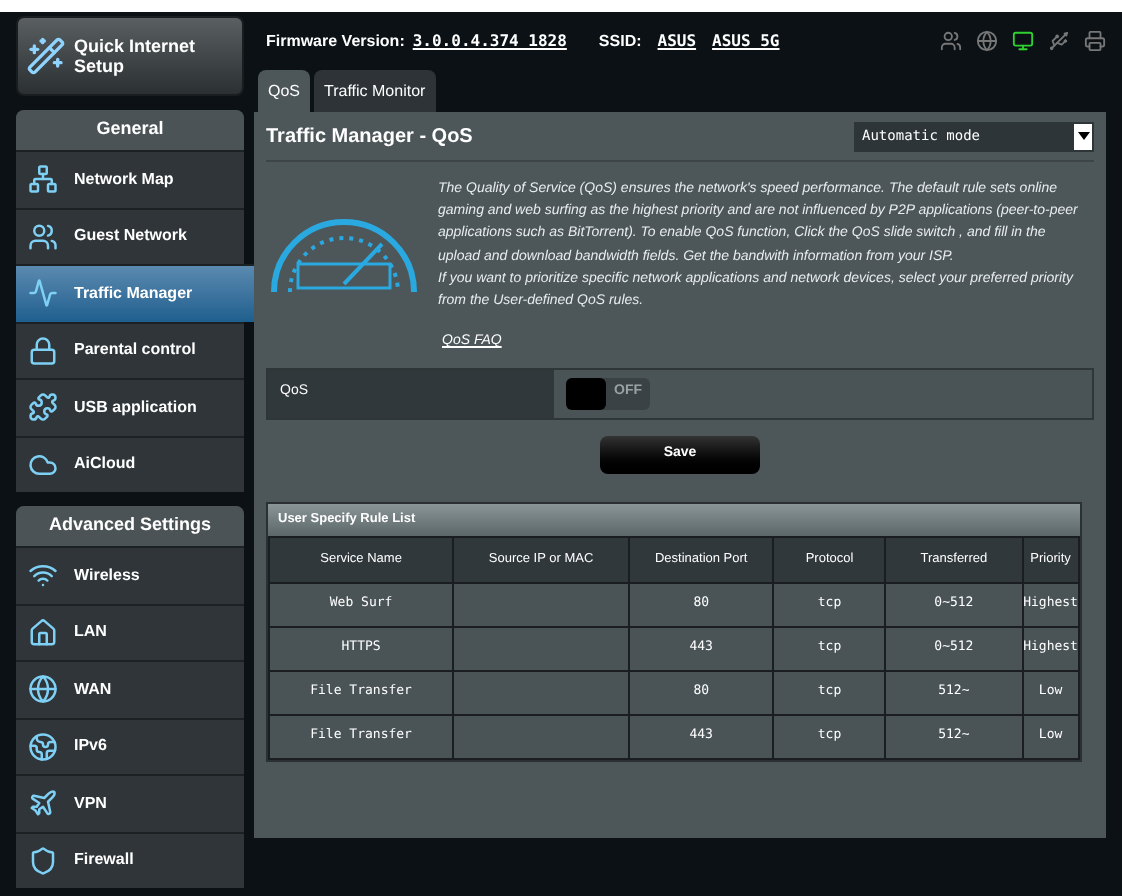 Image resolution: width=1122 pixels, height=896 pixels. What do you see at coordinates (46, 56) in the screenshot?
I see `magic-wand-icon` at bounding box center [46, 56].